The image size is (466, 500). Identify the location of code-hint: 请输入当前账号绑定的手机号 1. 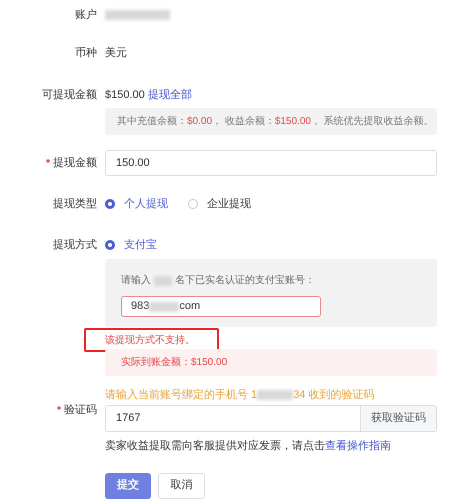
(181, 395).